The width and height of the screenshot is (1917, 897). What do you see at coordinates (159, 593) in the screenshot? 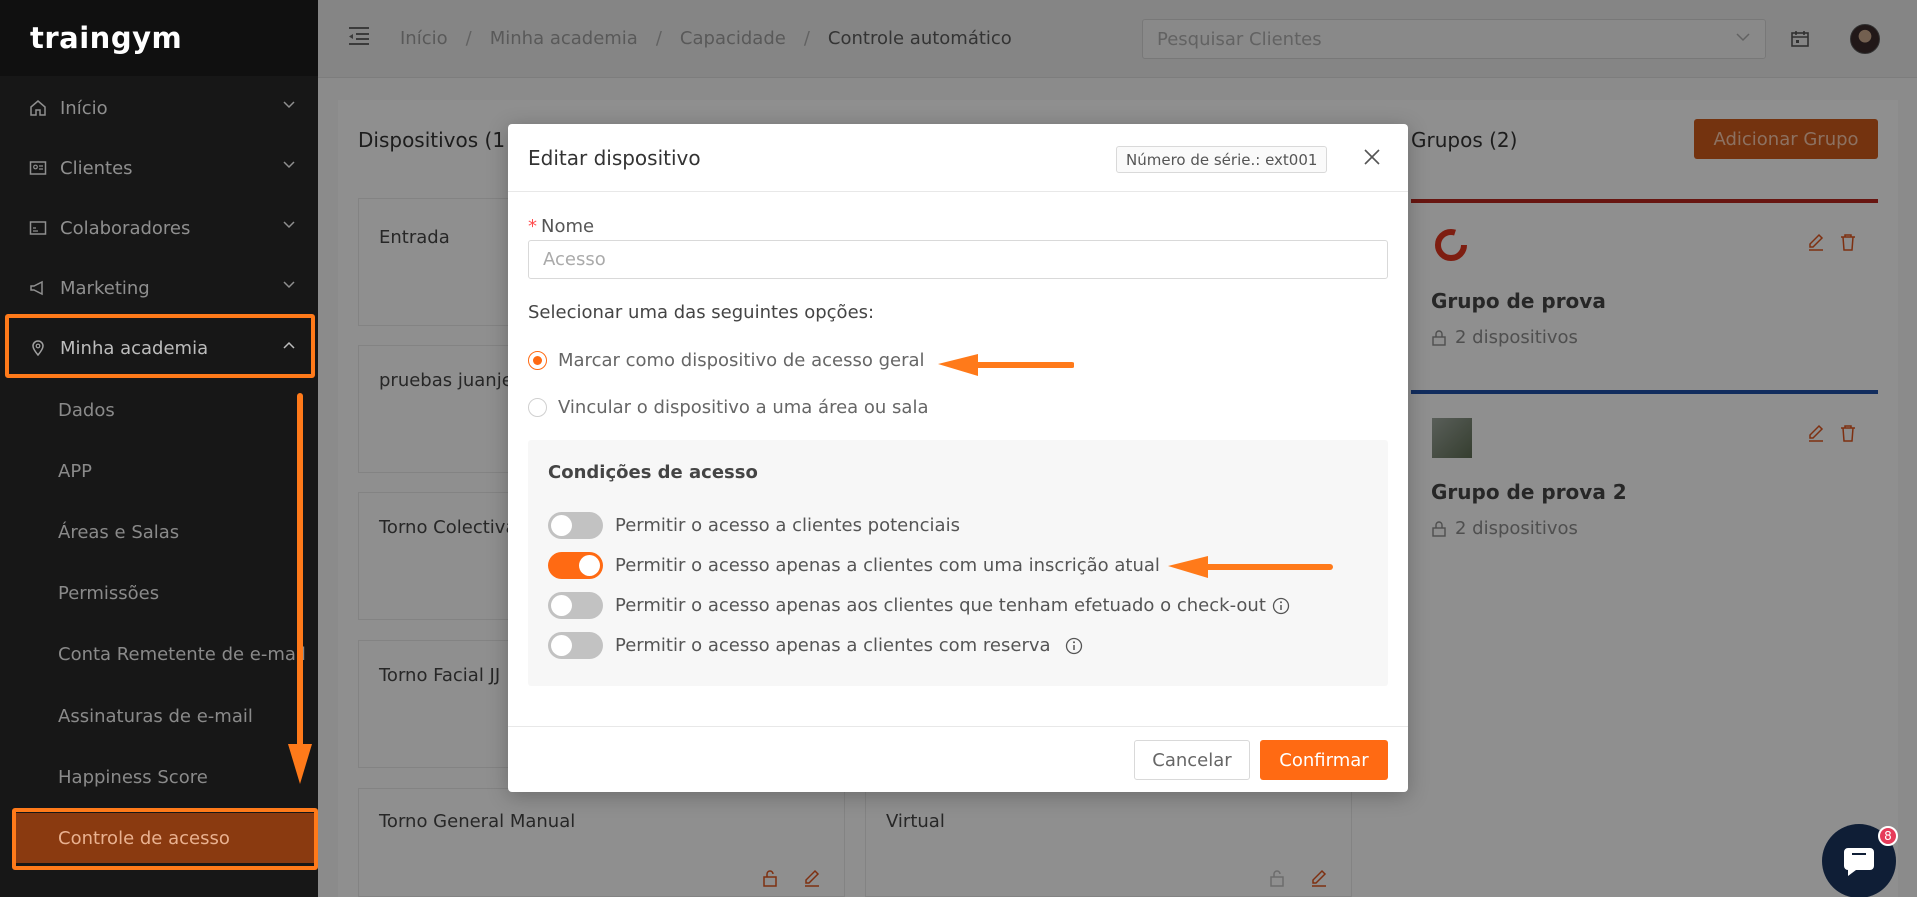
I see `sidebar-subitem-permissoes: Permissões` at bounding box center [159, 593].